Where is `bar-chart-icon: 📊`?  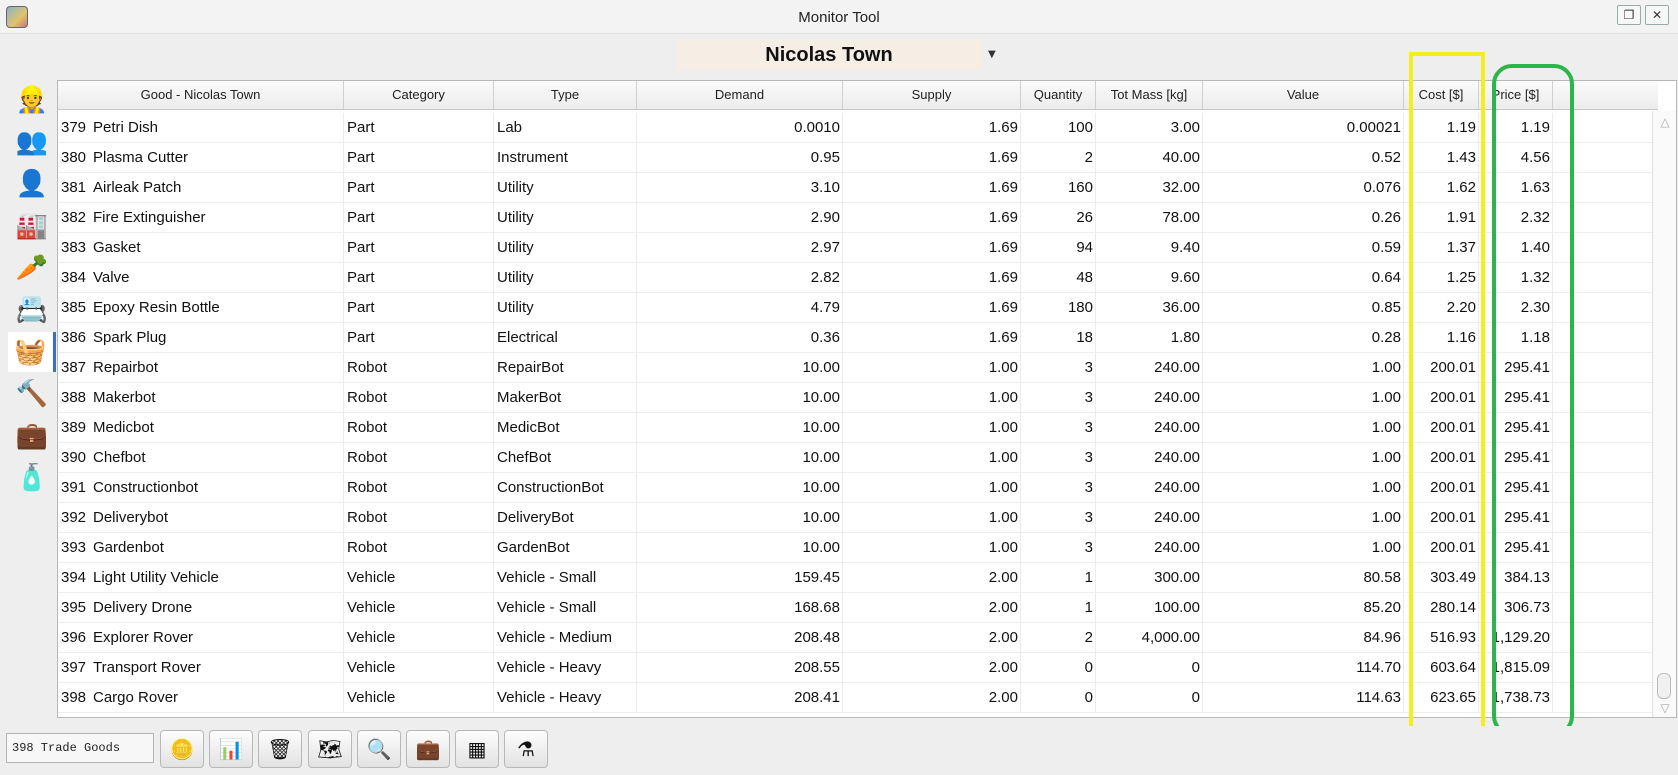 bar-chart-icon: 📊 is located at coordinates (231, 749).